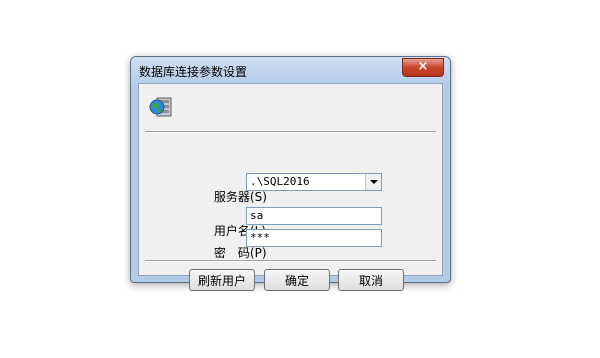  What do you see at coordinates (280, 181) in the screenshot?
I see `server-value: .\SQL2016` at bounding box center [280, 181].